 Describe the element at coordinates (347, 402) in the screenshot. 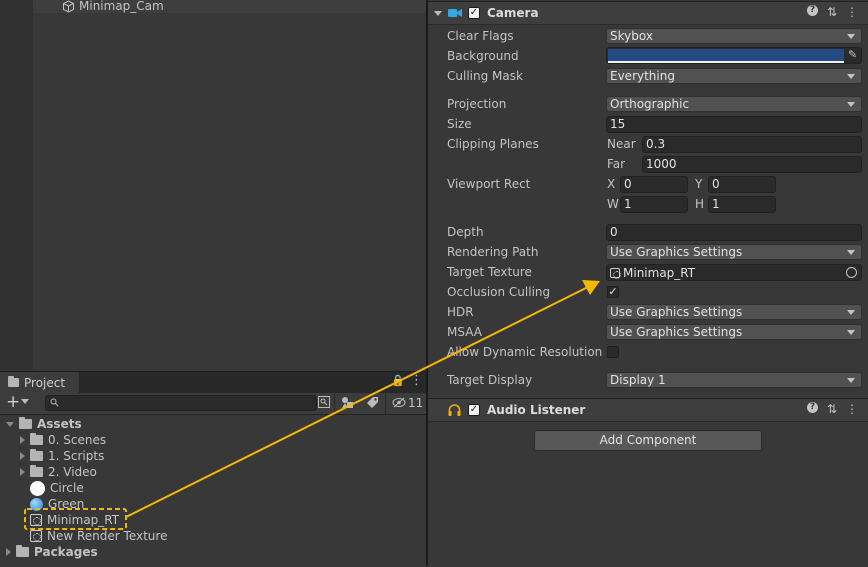

I see `filter-by-type-icon` at that location.